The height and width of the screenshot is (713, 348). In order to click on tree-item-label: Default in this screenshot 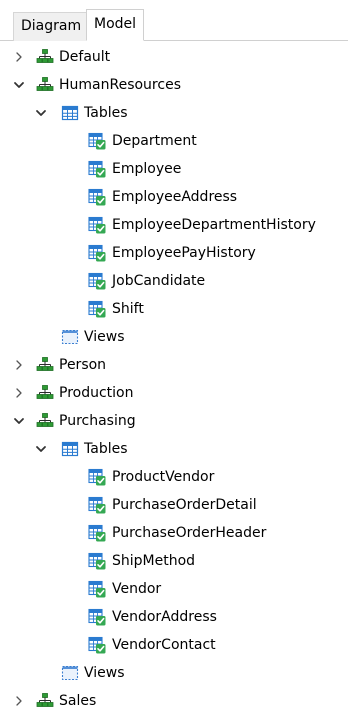, I will do `click(85, 57)`.